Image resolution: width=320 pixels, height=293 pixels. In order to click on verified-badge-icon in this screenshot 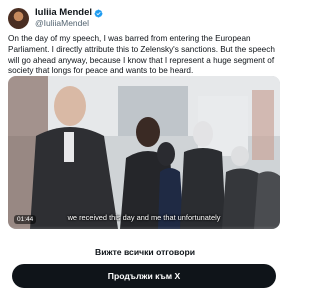, I will do `click(98, 13)`.